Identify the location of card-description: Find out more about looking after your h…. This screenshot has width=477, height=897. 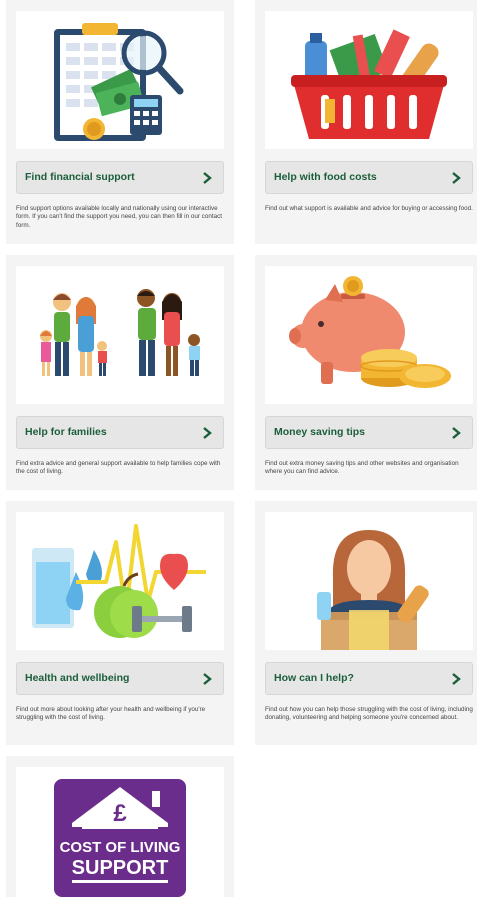
(111, 714).